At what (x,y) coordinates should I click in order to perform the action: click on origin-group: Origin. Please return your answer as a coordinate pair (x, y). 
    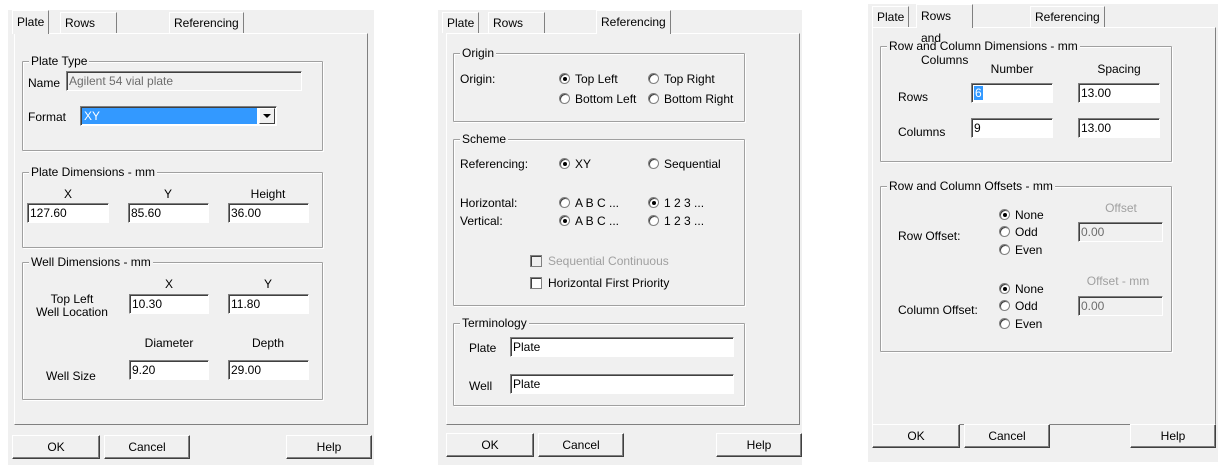
    Looking at the image, I should click on (599, 84).